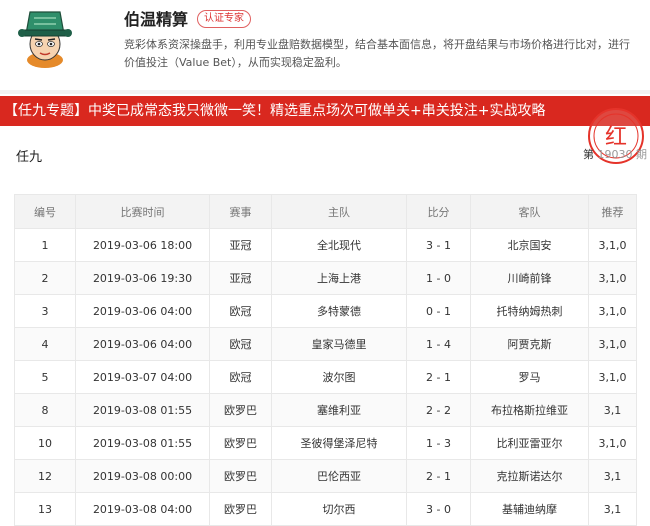 The width and height of the screenshot is (650, 526). What do you see at coordinates (529, 344) in the screenshot?
I see `cell-away-team: 阿贾克斯` at bounding box center [529, 344].